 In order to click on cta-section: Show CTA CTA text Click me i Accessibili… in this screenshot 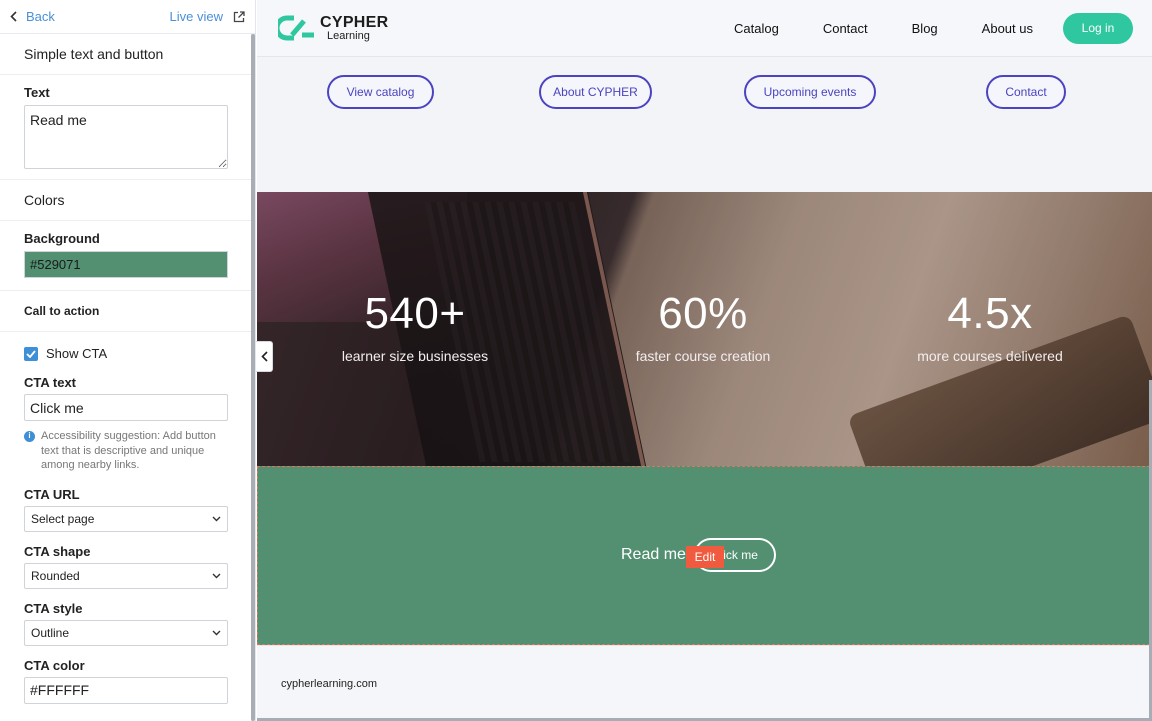, I will do `click(127, 518)`.